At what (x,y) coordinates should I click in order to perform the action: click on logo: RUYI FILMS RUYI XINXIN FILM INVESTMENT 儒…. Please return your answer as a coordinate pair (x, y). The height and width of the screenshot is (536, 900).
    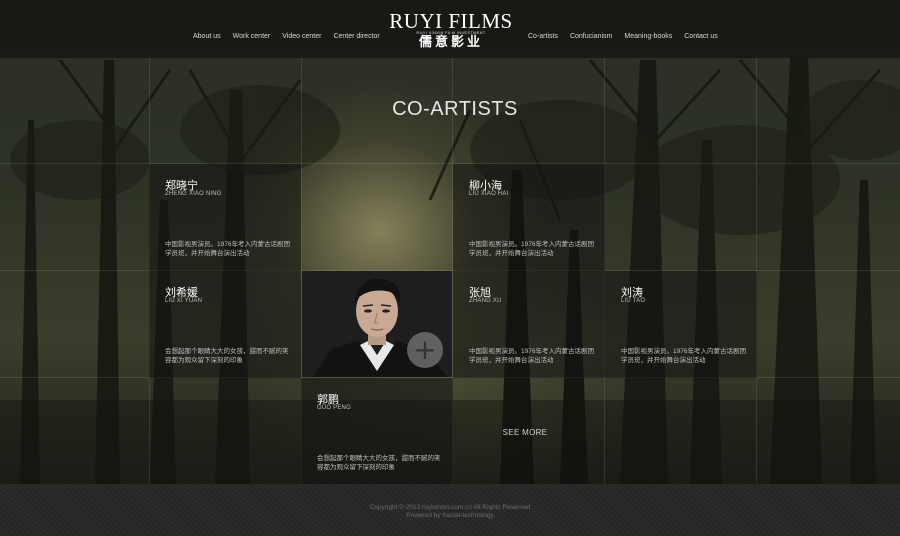
    Looking at the image, I should click on (451, 29).